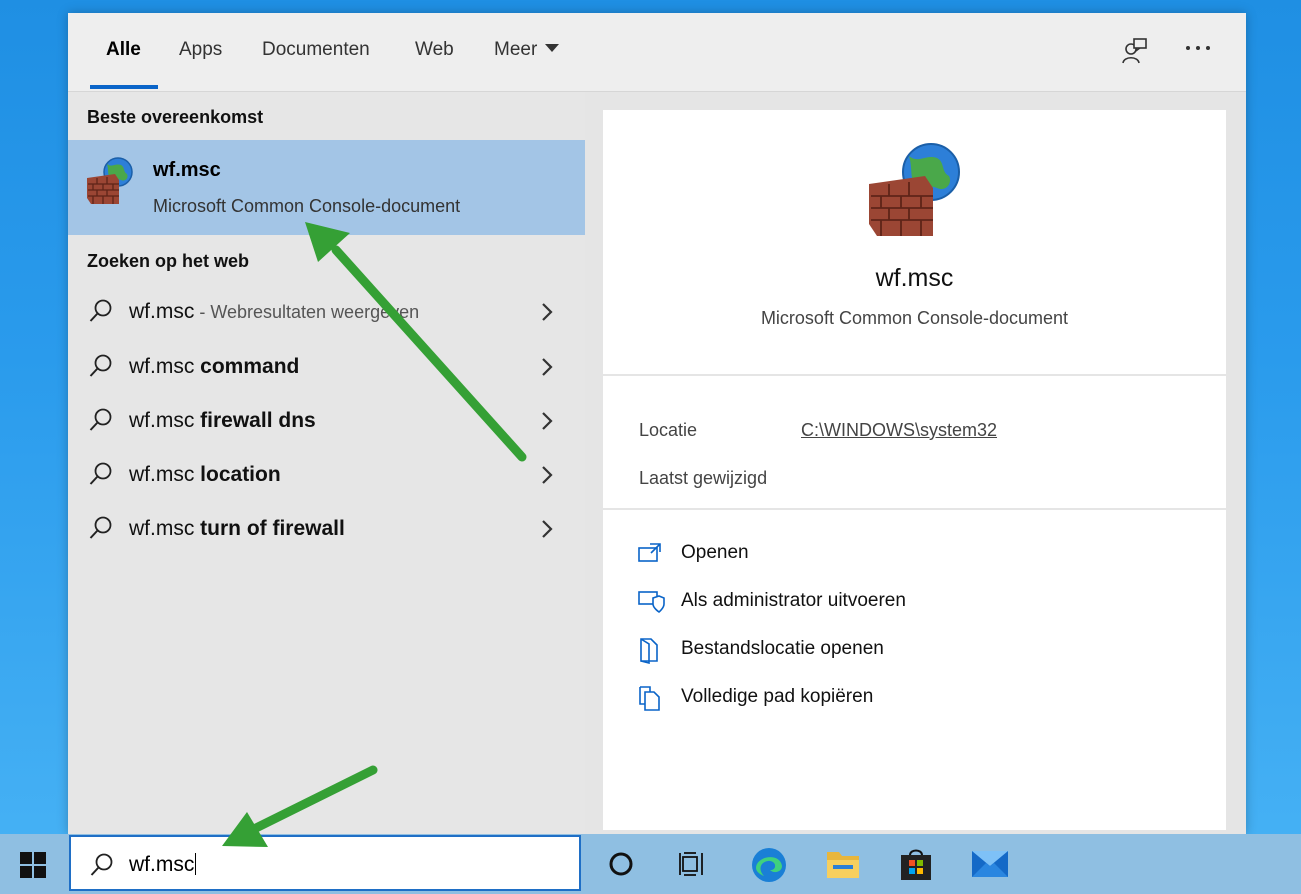 The height and width of the screenshot is (894, 1301). What do you see at coordinates (1198, 50) in the screenshot?
I see `more-options-icon` at bounding box center [1198, 50].